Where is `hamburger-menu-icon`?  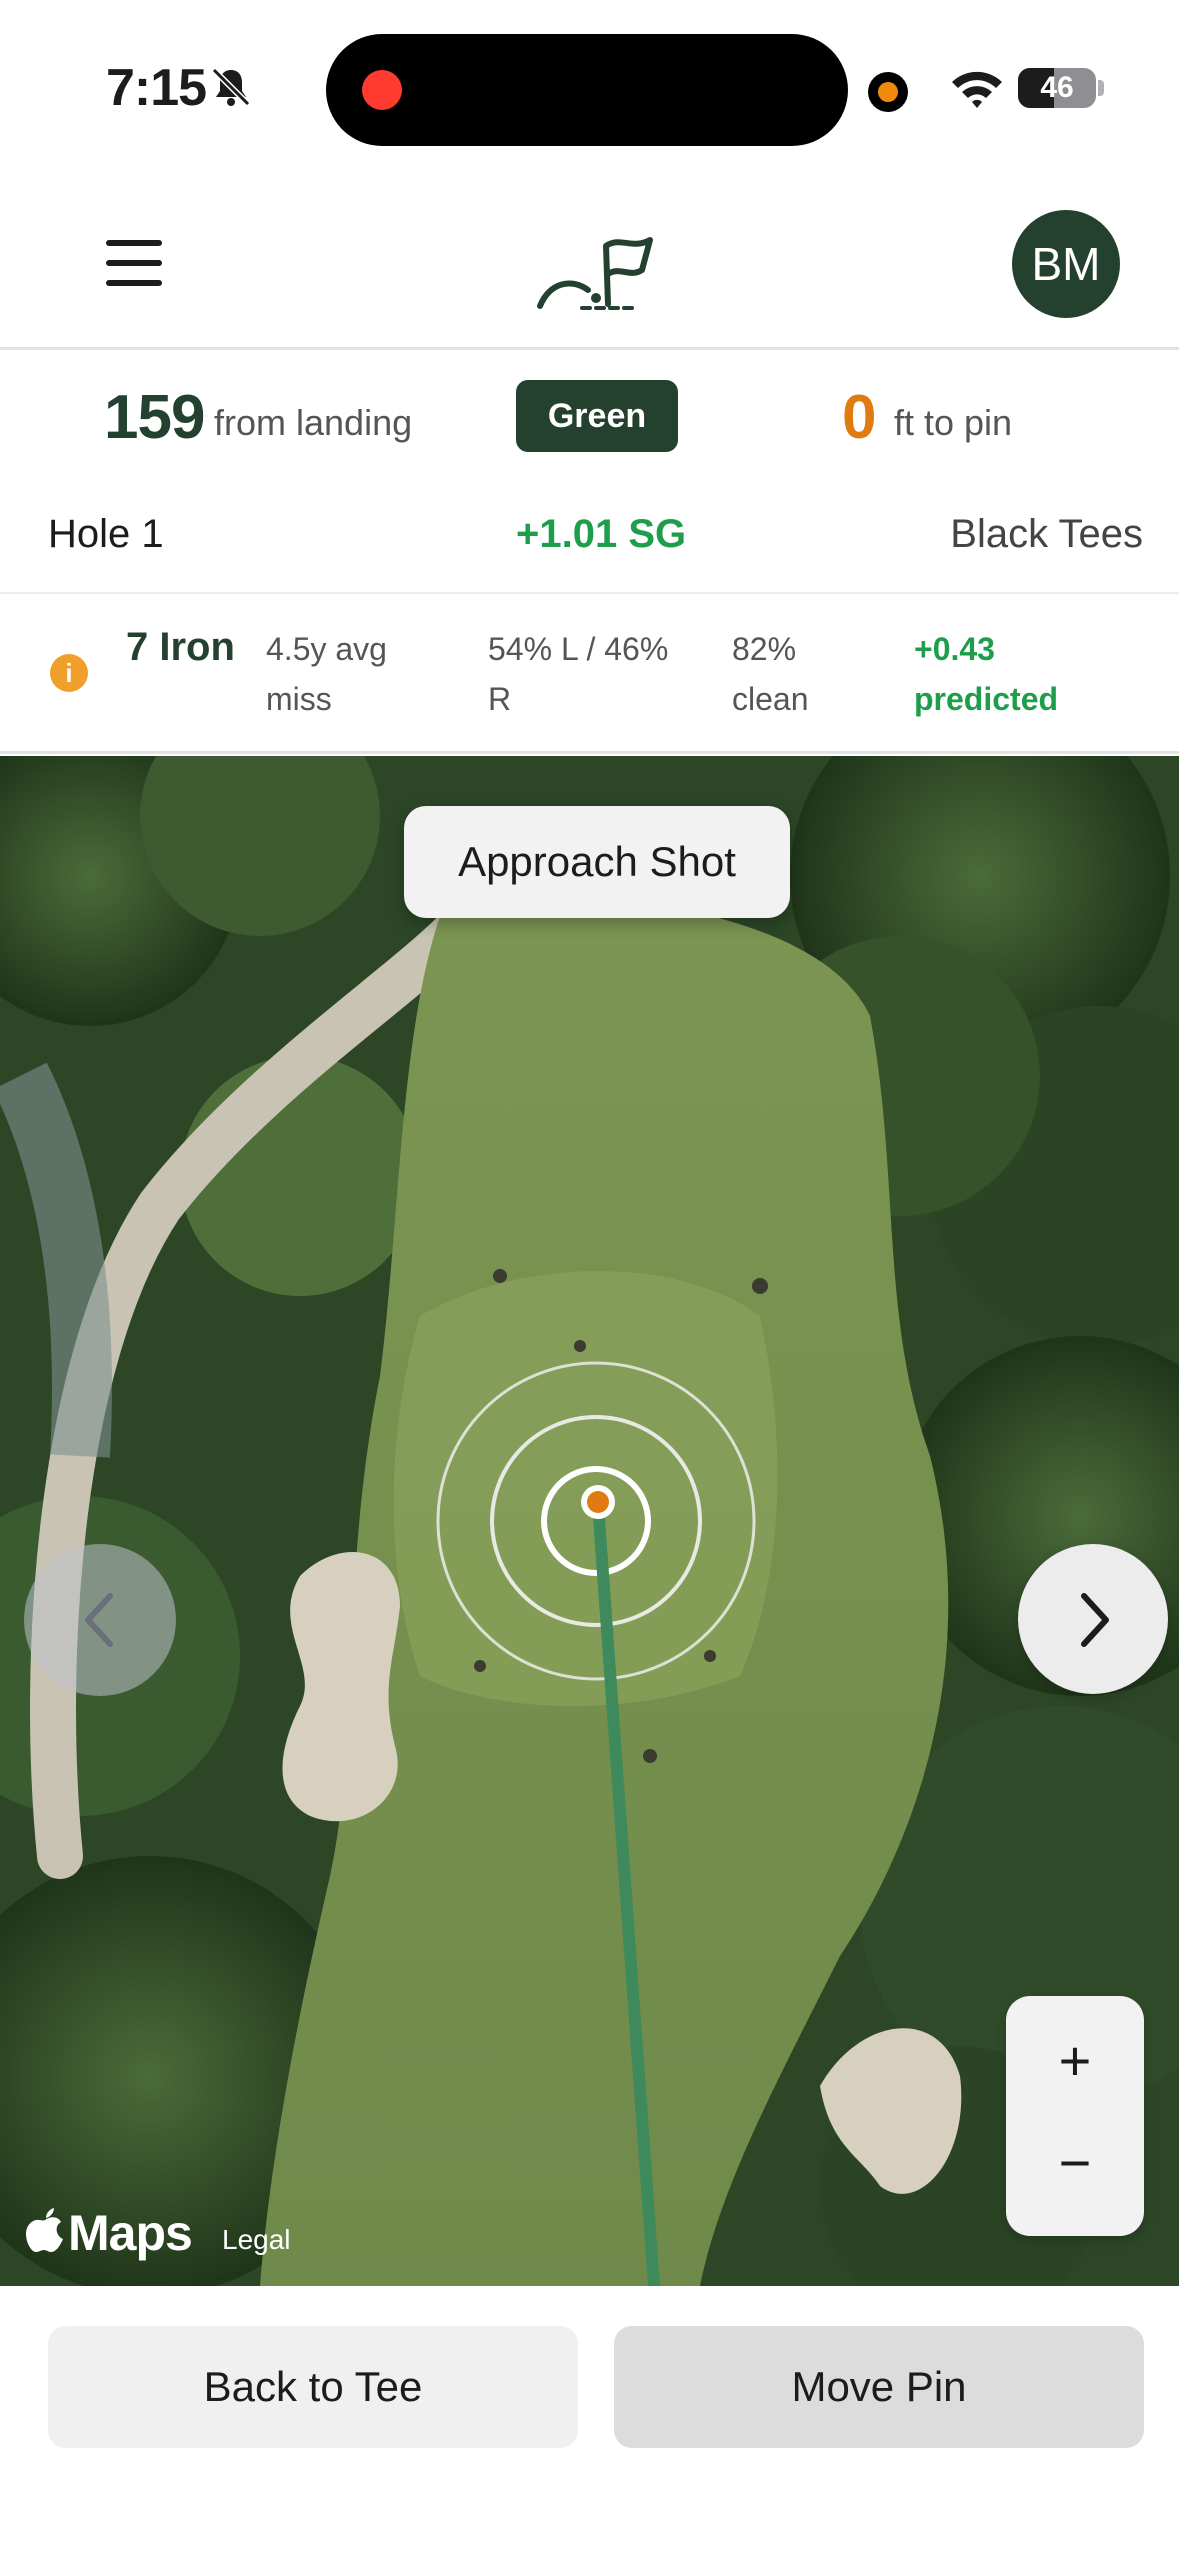
hamburger-menu-icon is located at coordinates (134, 263).